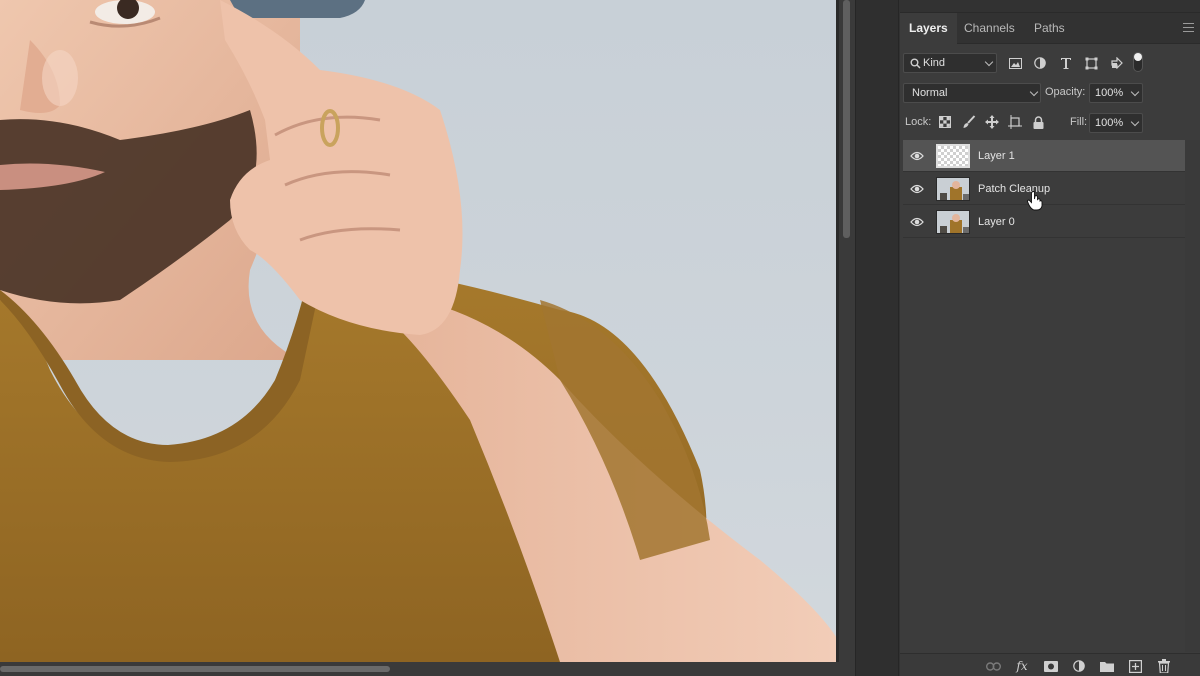 This screenshot has height=676, width=1200. What do you see at coordinates (1044, 189) in the screenshot?
I see `layer-row-patch-cleanup: Patch Cleanup` at bounding box center [1044, 189].